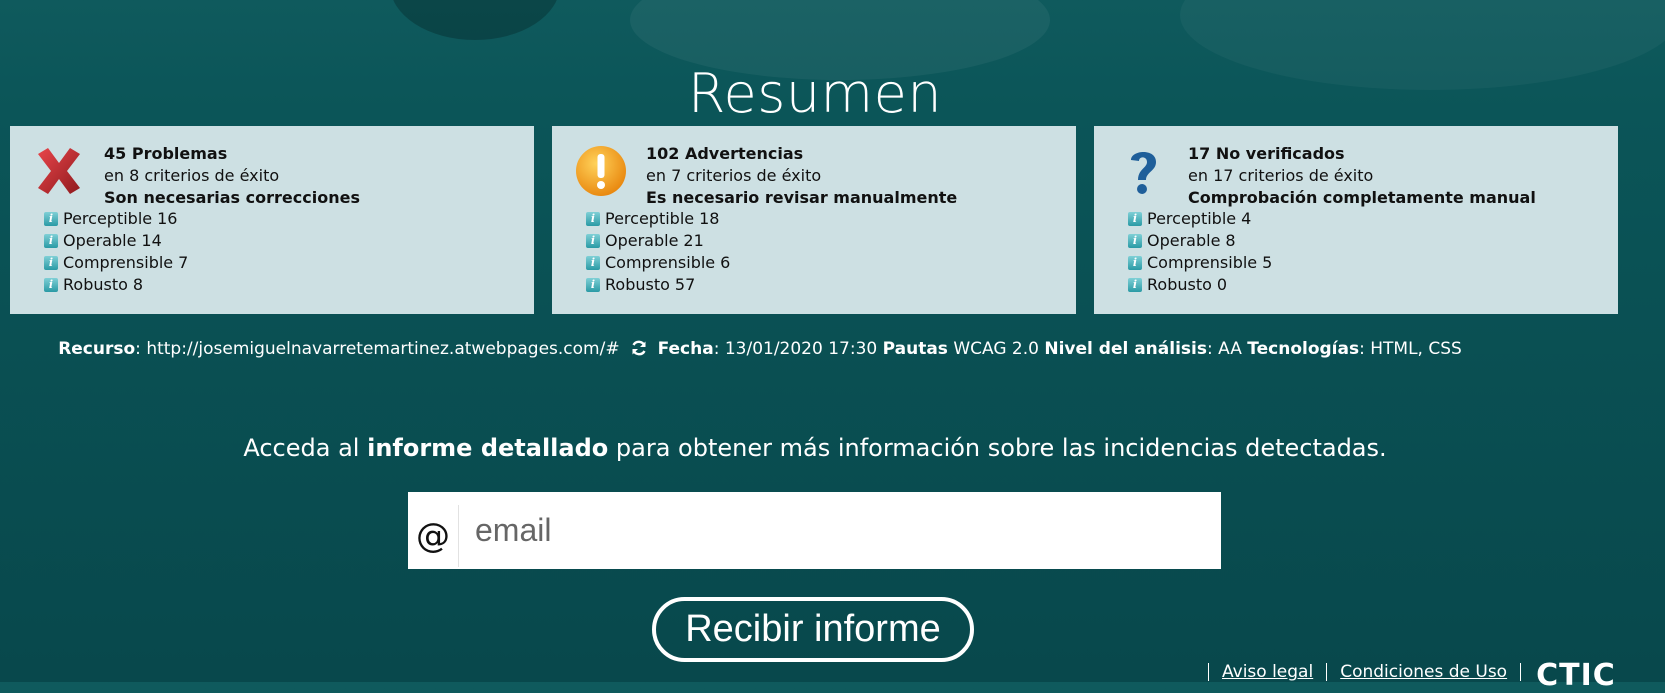 The image size is (1665, 693). I want to click on warnings-message: Es necesario revisar manualmente, so click(802, 197).